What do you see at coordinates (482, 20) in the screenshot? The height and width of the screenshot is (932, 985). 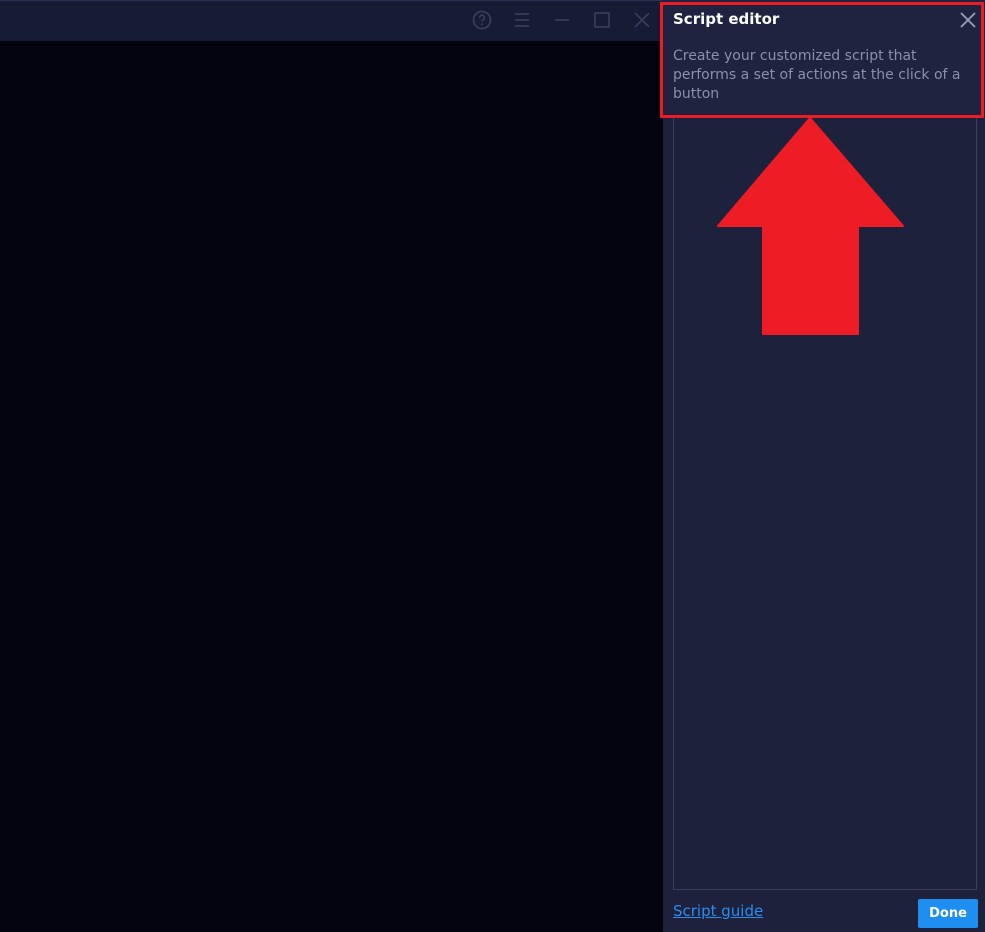 I see `help-icon` at bounding box center [482, 20].